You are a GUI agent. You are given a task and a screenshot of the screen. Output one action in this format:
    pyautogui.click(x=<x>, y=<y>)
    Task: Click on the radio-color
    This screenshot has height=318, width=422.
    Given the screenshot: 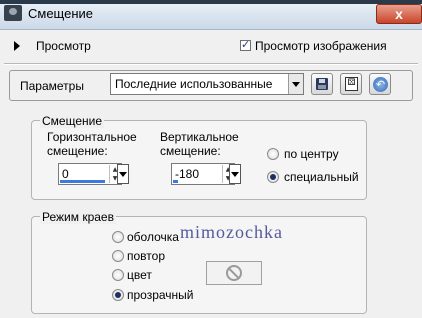 What is the action you would take?
    pyautogui.click(x=118, y=275)
    